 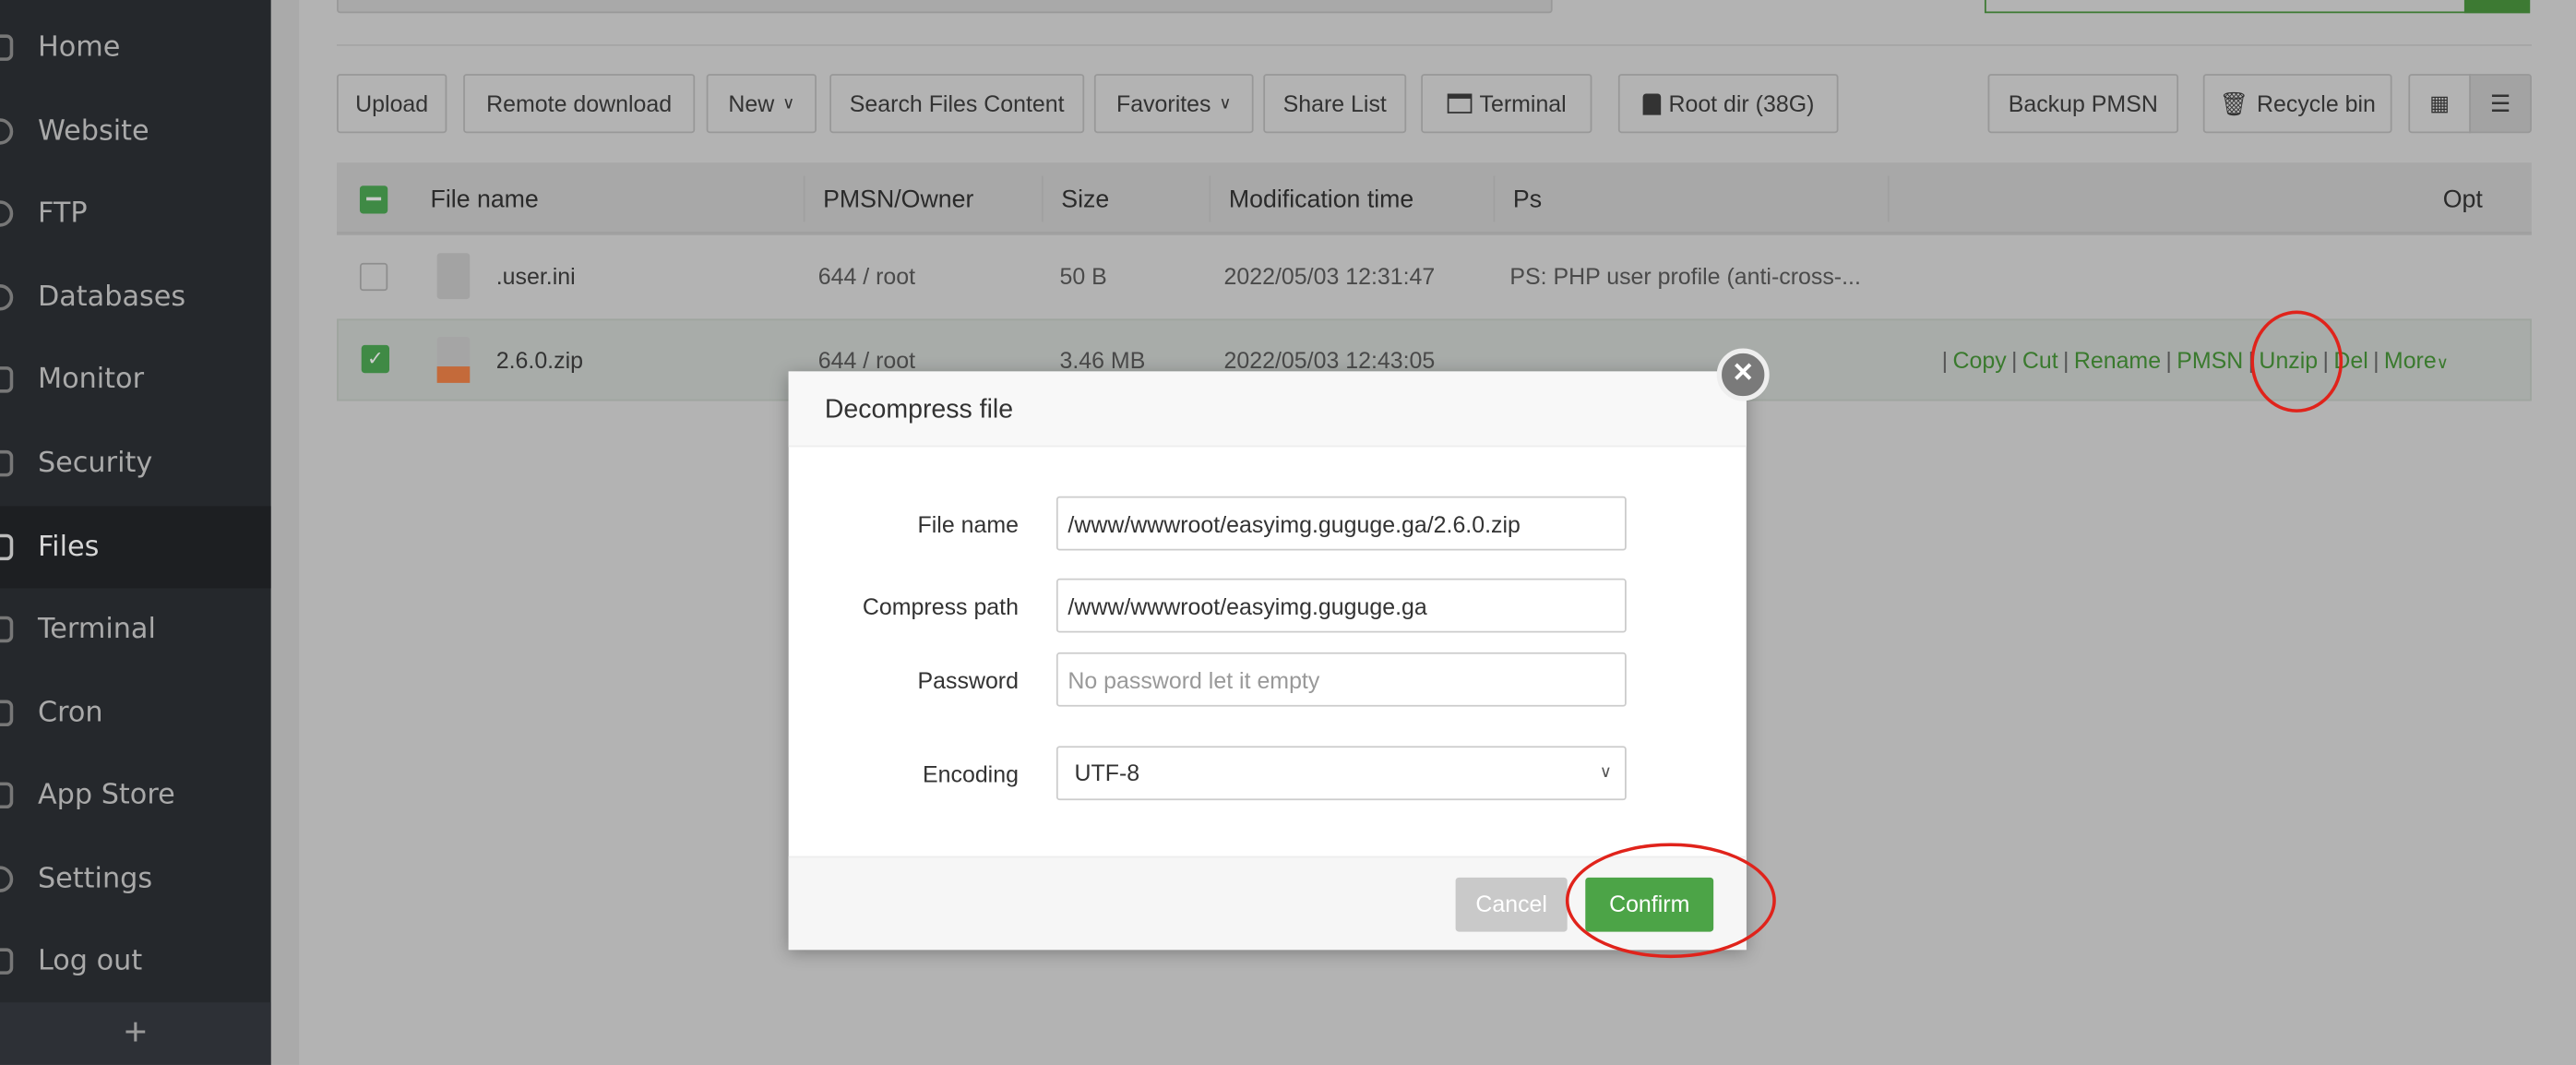 What do you see at coordinates (2497, 7) in the screenshot?
I see `search-button` at bounding box center [2497, 7].